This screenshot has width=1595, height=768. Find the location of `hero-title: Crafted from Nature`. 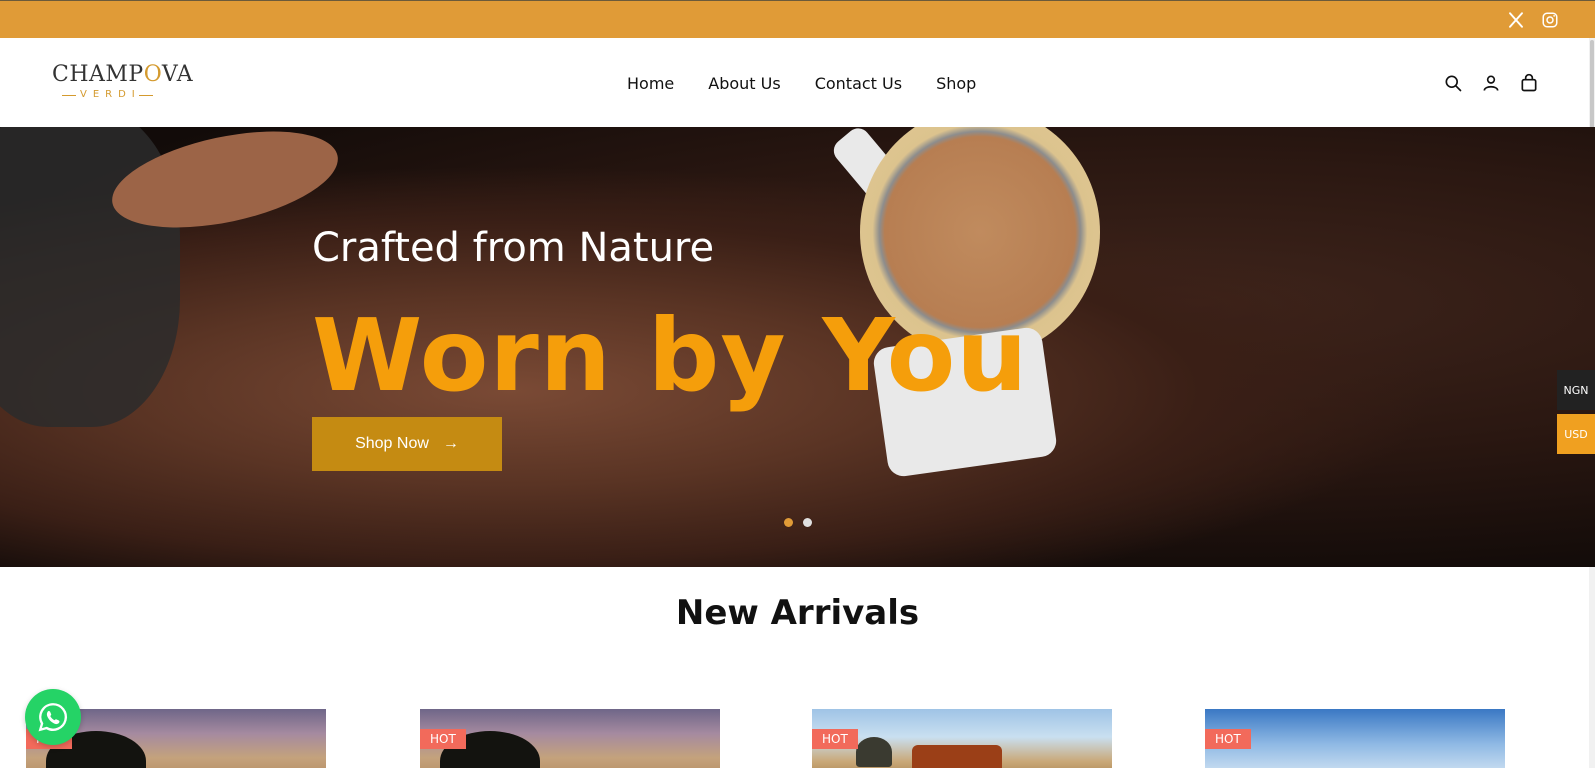

hero-title: Crafted from Nature is located at coordinates (513, 248).